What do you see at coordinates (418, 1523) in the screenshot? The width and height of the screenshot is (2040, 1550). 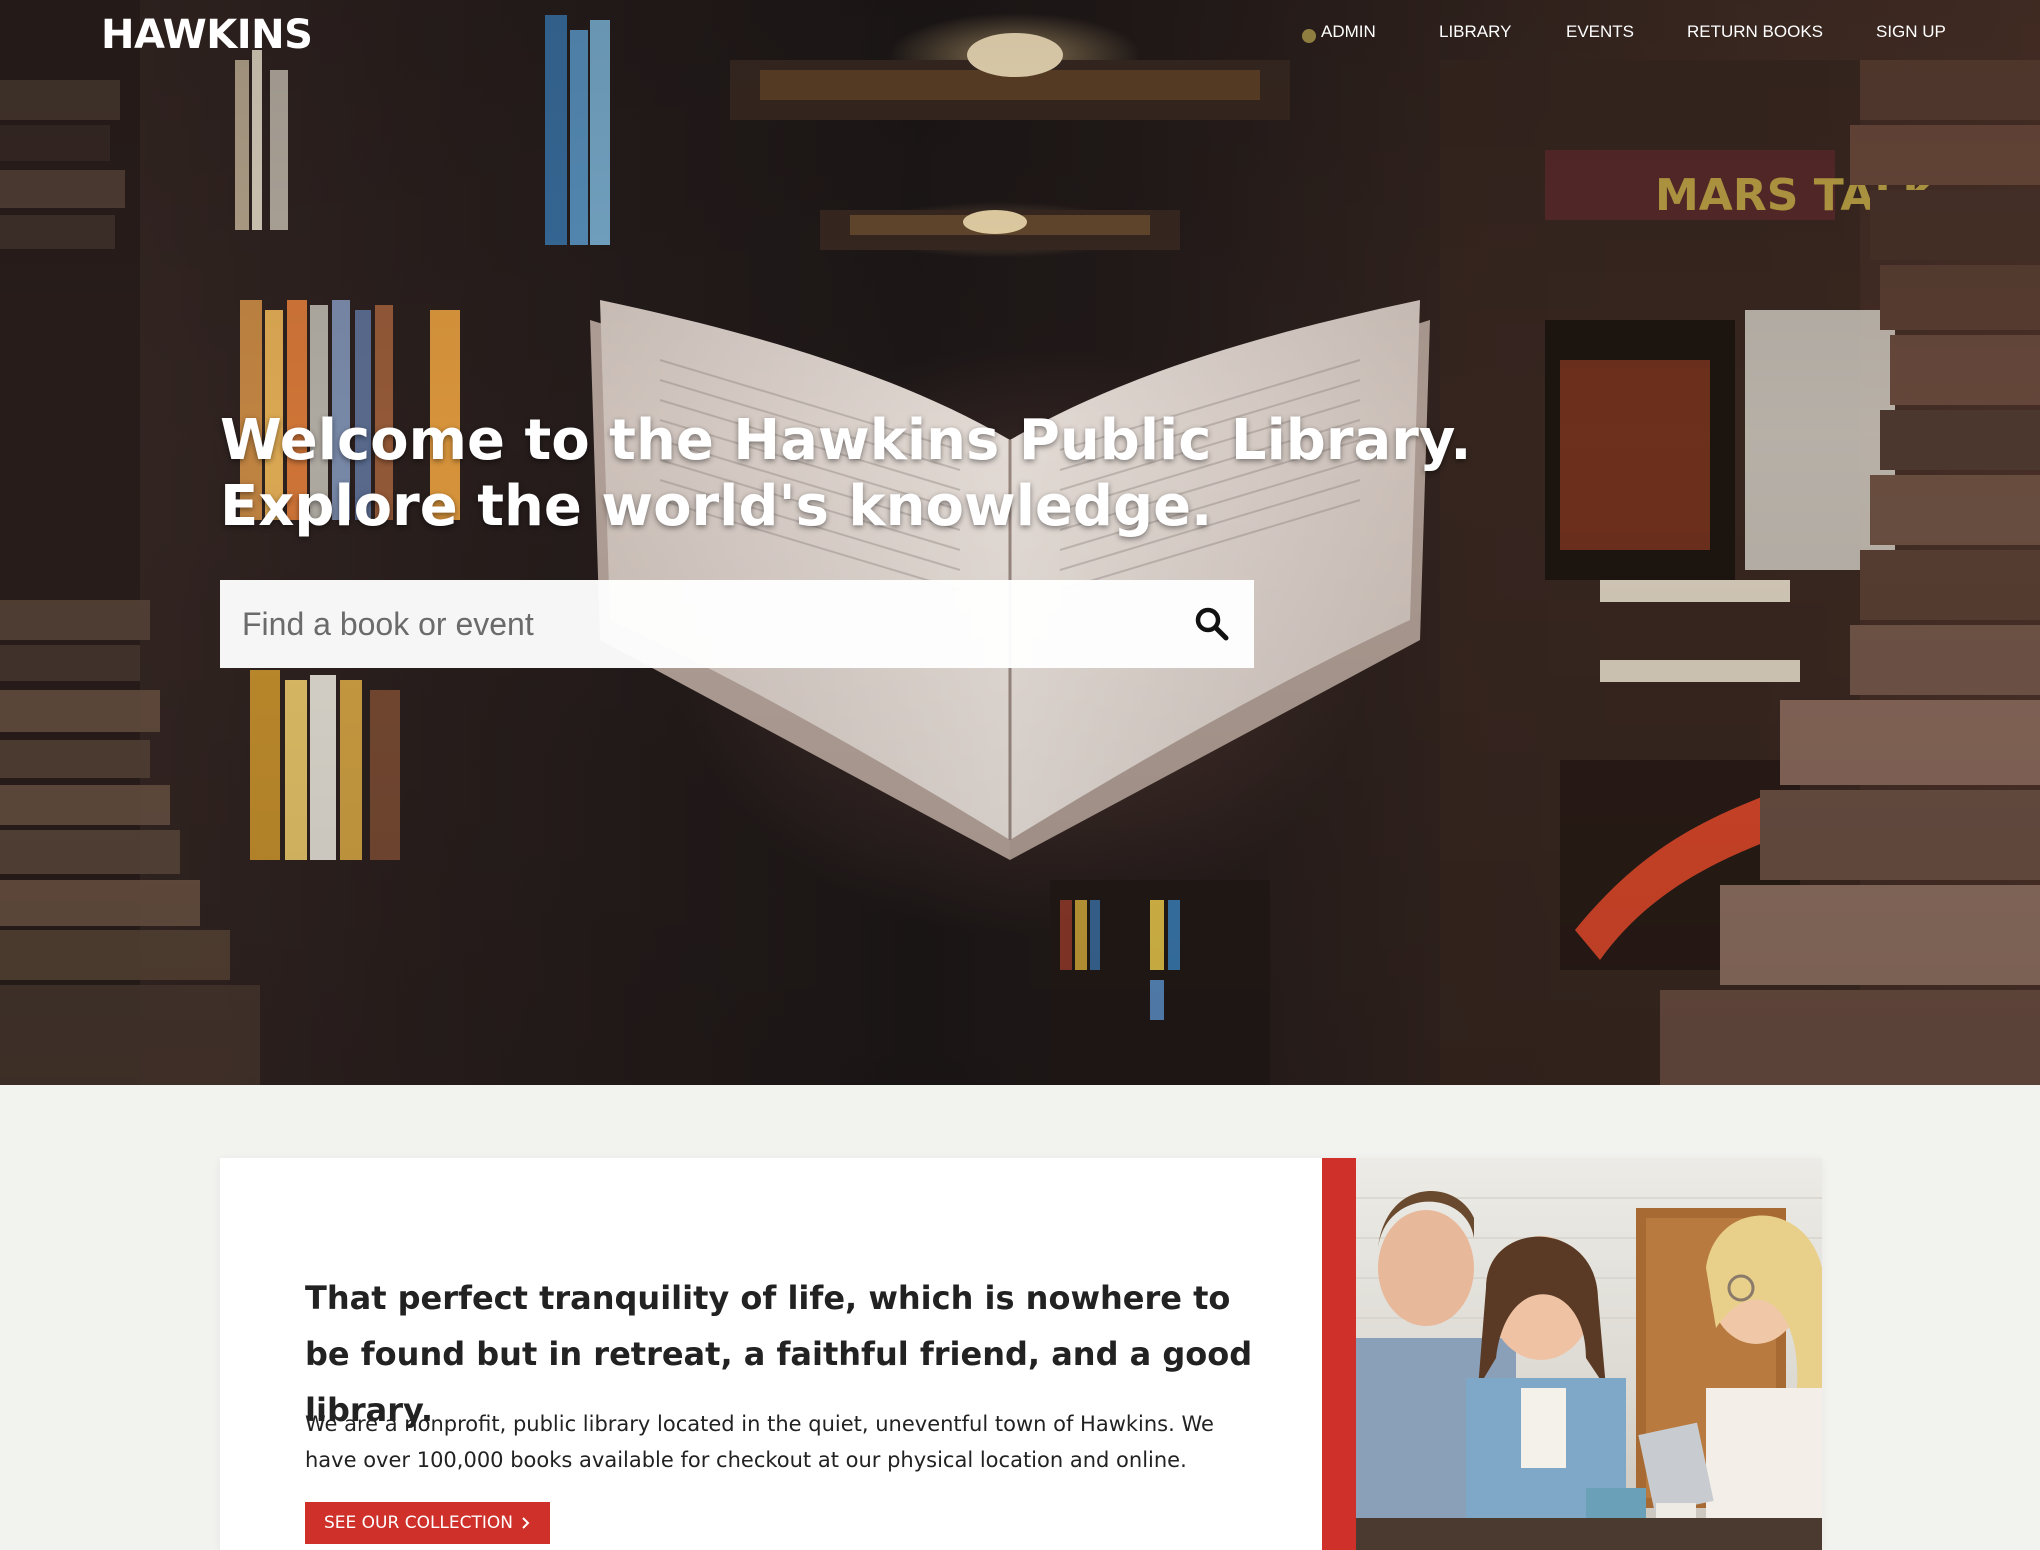 I see `see-collection-label: SEE OUR COLLECTION` at bounding box center [418, 1523].